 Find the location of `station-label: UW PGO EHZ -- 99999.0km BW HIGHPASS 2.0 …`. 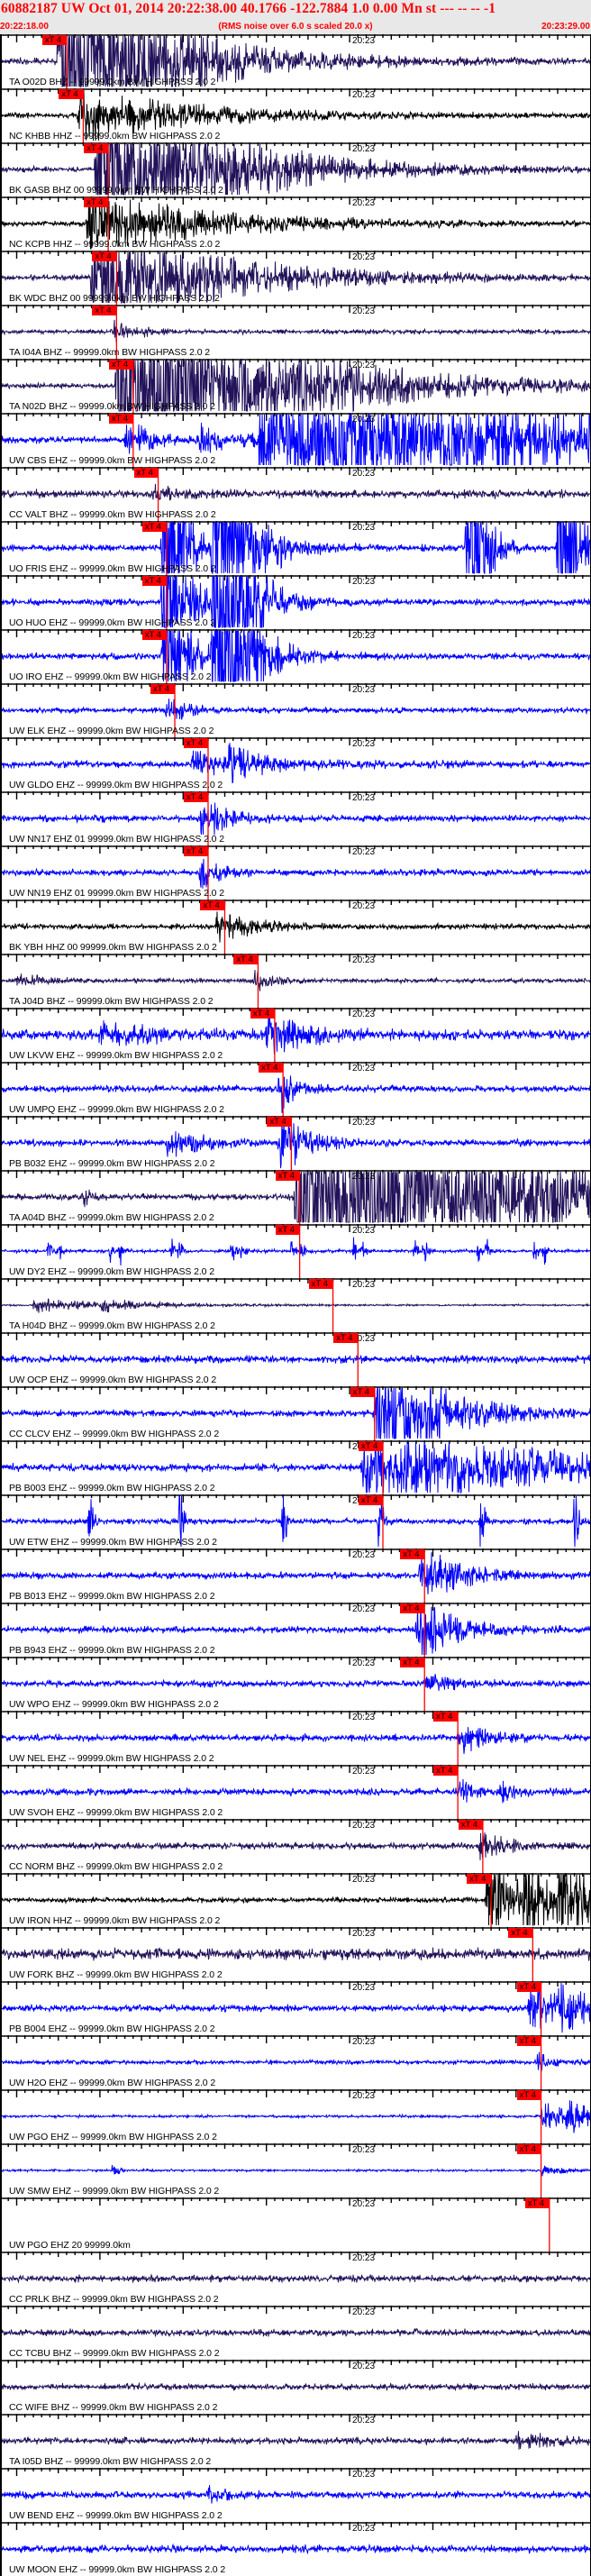

station-label: UW PGO EHZ -- 99999.0km BW HIGHPASS 2.0 … is located at coordinates (113, 2137).